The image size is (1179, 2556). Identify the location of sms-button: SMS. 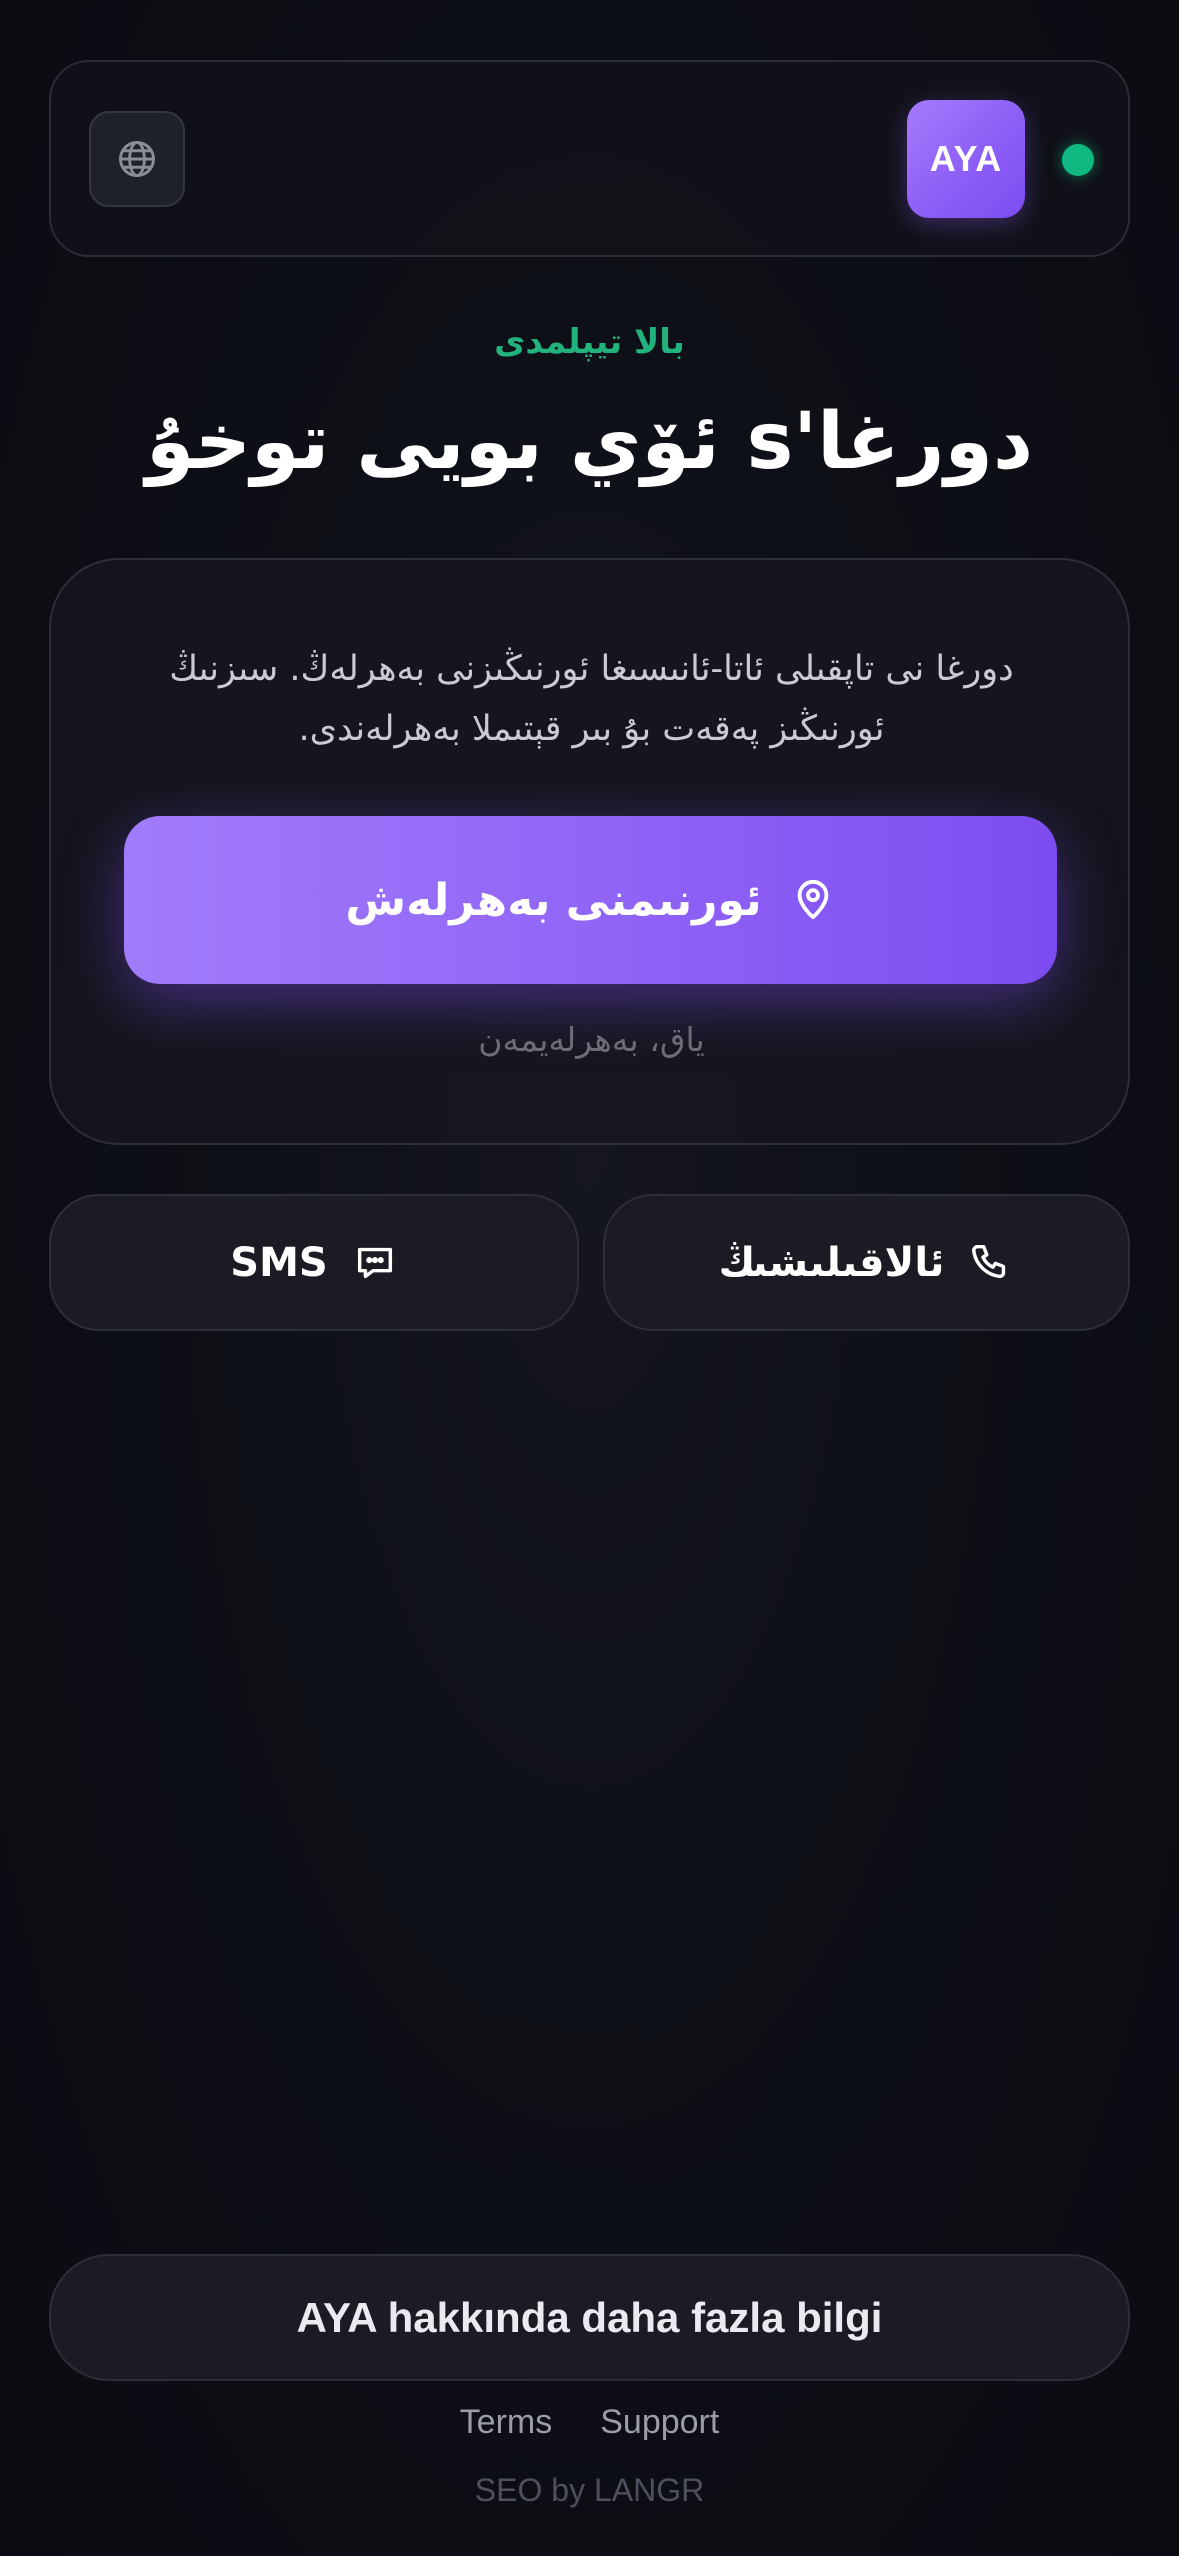
(314, 1262).